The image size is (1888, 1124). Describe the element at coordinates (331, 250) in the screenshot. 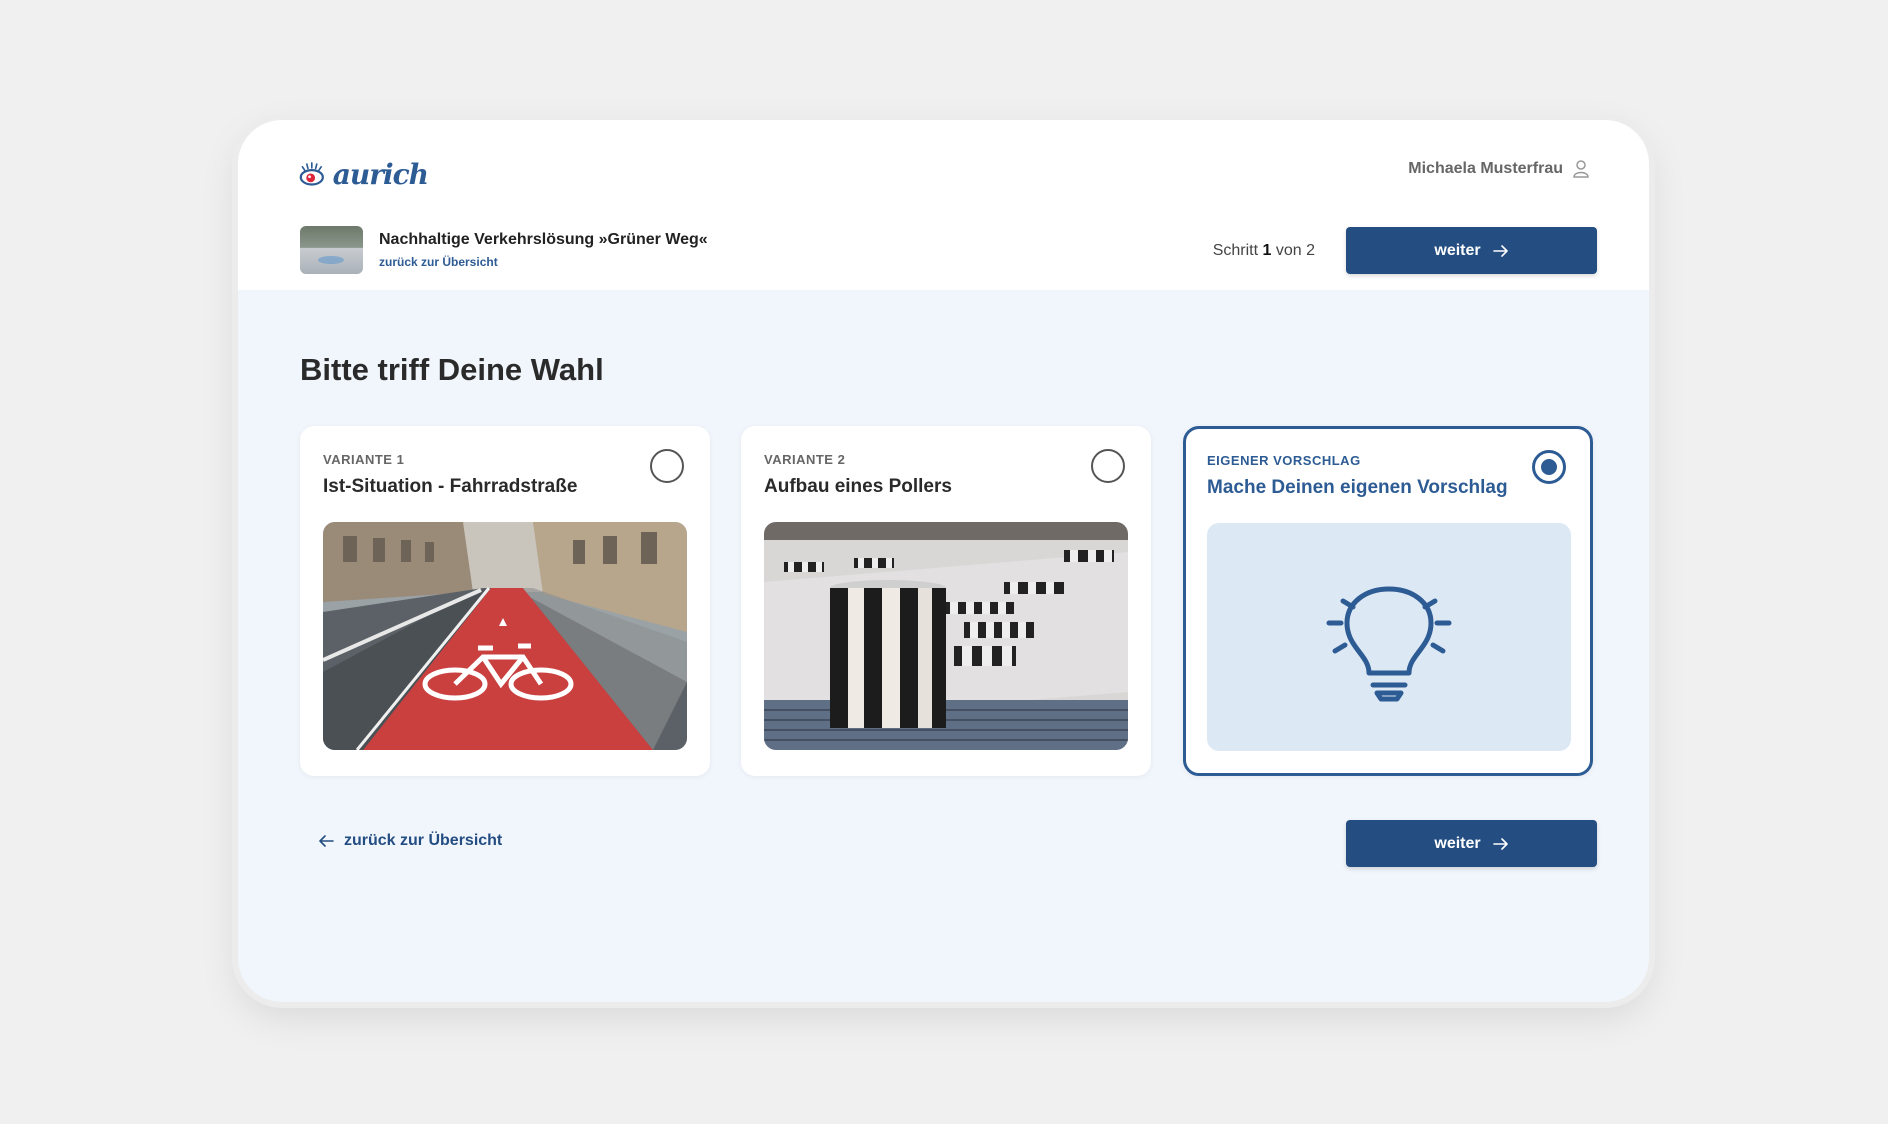

I see `project-thumbnail` at that location.